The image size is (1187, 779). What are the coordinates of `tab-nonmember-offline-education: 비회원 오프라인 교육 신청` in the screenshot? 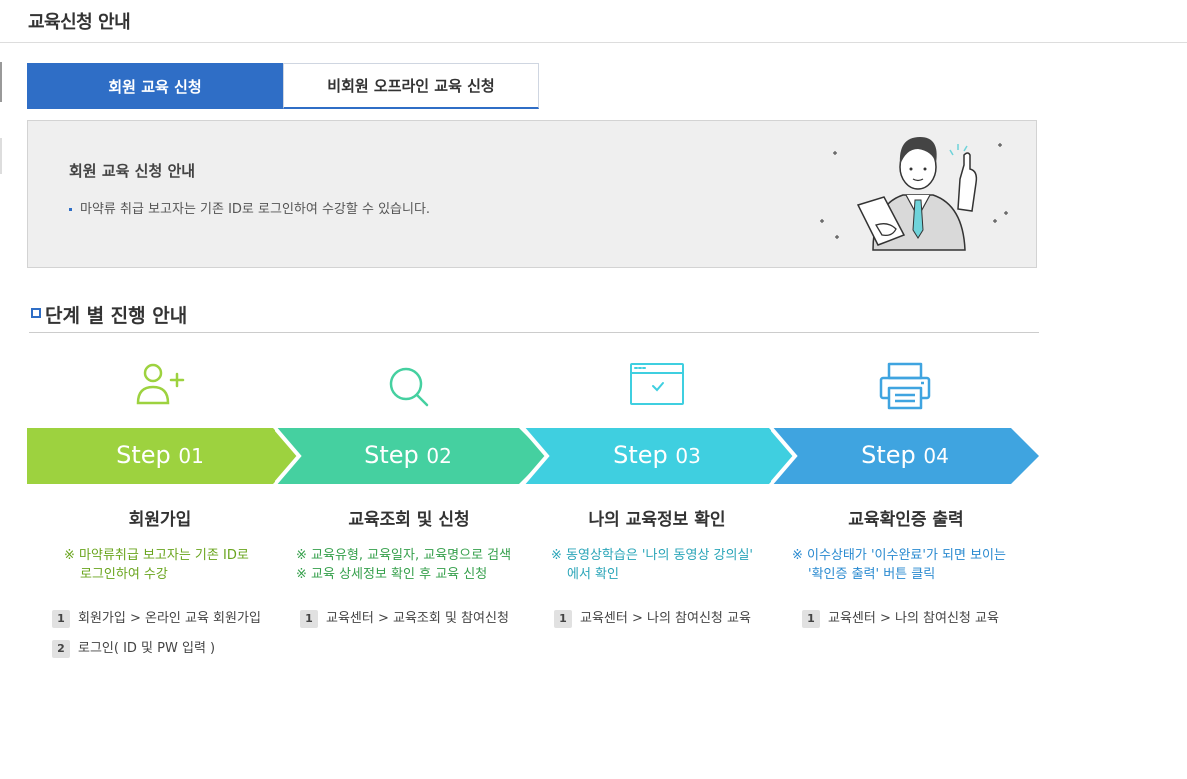 It's located at (411, 86).